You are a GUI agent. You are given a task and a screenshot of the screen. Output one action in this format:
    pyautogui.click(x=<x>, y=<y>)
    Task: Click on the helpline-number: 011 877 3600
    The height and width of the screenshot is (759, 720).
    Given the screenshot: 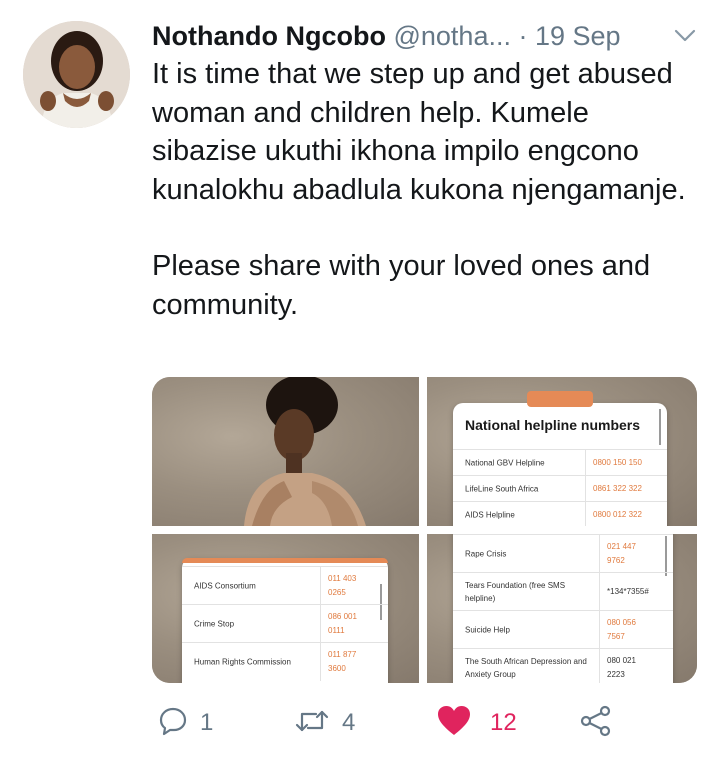 What is the action you would take?
    pyautogui.click(x=342, y=661)
    